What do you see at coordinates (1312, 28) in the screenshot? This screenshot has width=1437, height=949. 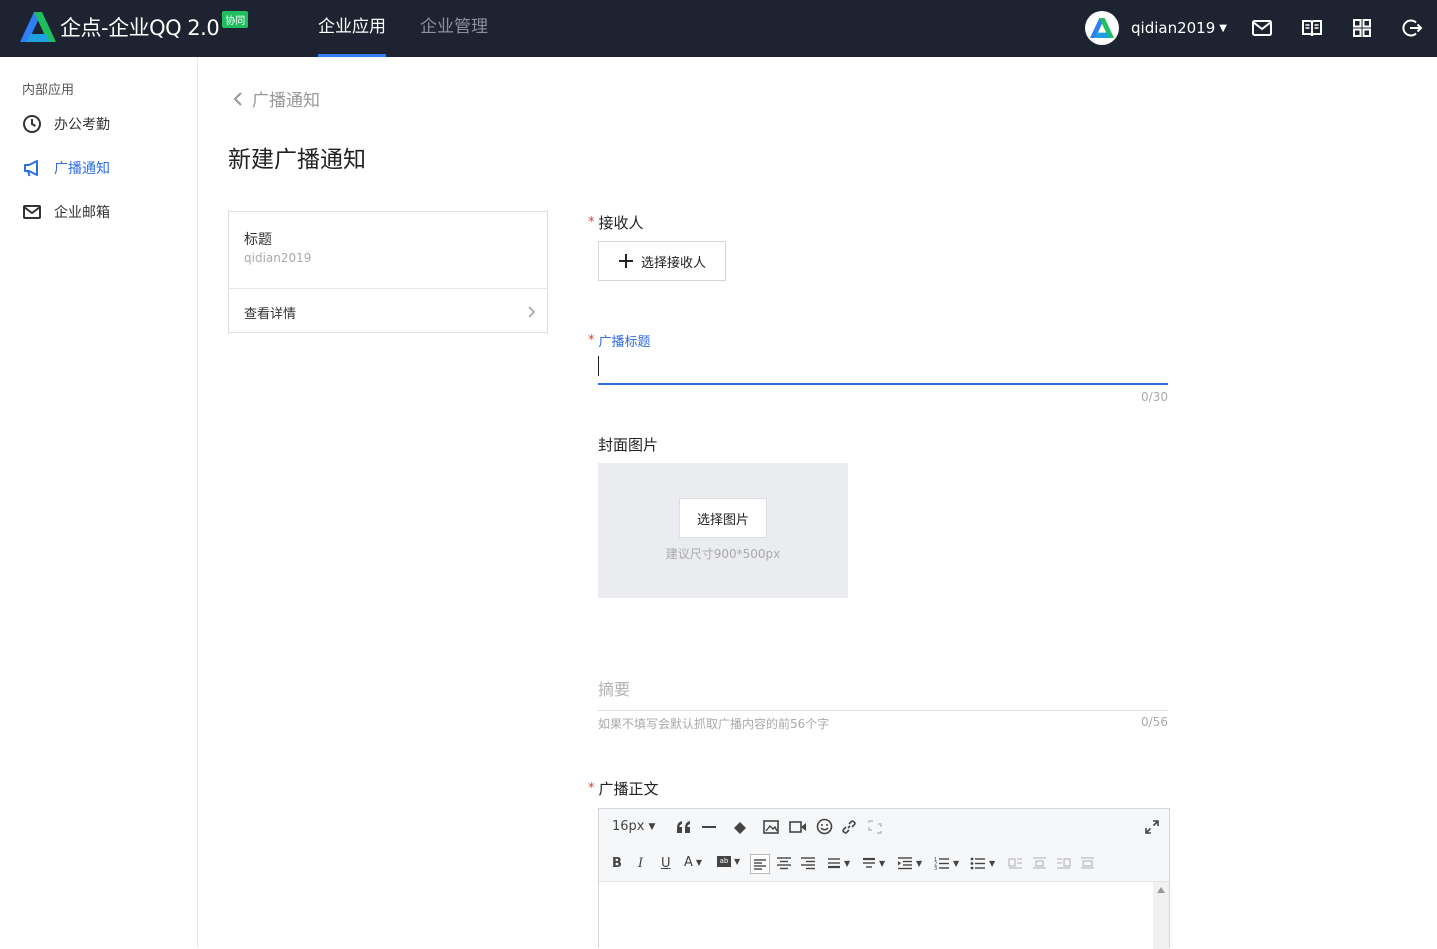 I see `book-icon` at bounding box center [1312, 28].